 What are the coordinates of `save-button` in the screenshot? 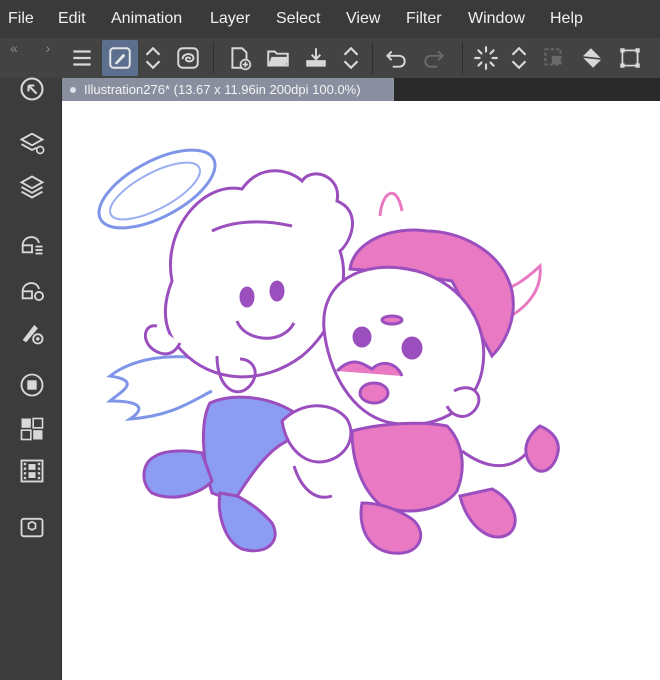 It's located at (316, 58).